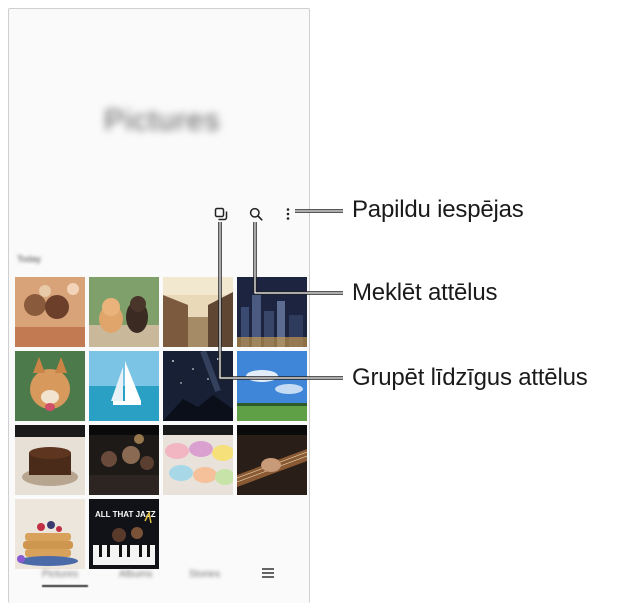  I want to click on callout-group-similar: Grupēt līdzīgus attēlus, so click(470, 377).